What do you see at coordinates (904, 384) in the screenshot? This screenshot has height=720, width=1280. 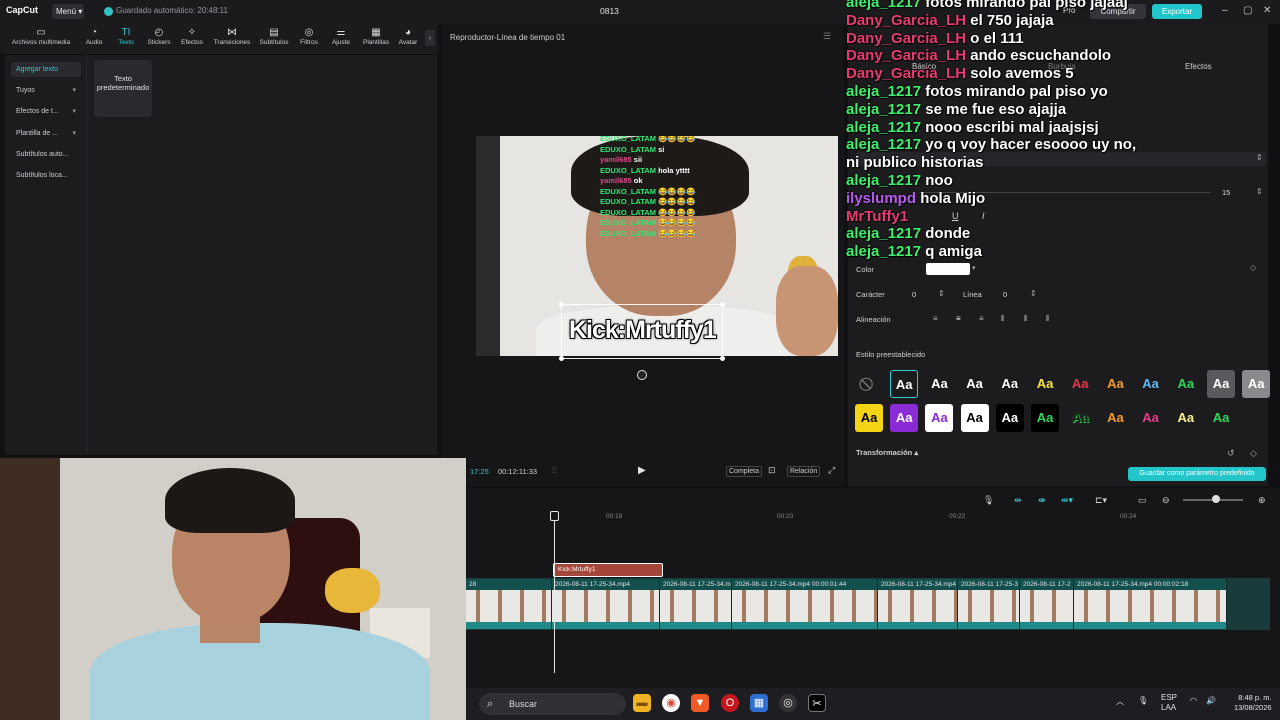 I see `preset-white-outline: Aa` at bounding box center [904, 384].